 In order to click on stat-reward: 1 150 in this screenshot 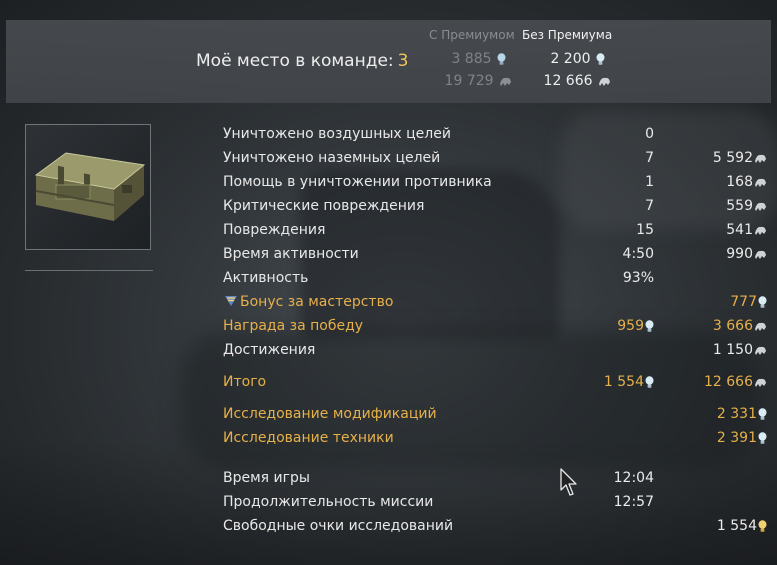, I will do `click(740, 350)`.